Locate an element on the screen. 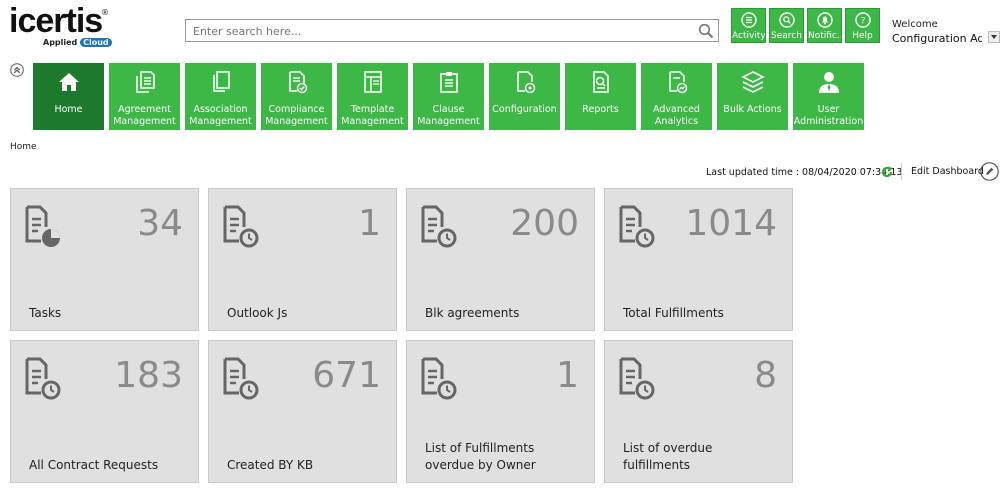 The width and height of the screenshot is (1007, 492). activity-button: Activity is located at coordinates (748, 25).